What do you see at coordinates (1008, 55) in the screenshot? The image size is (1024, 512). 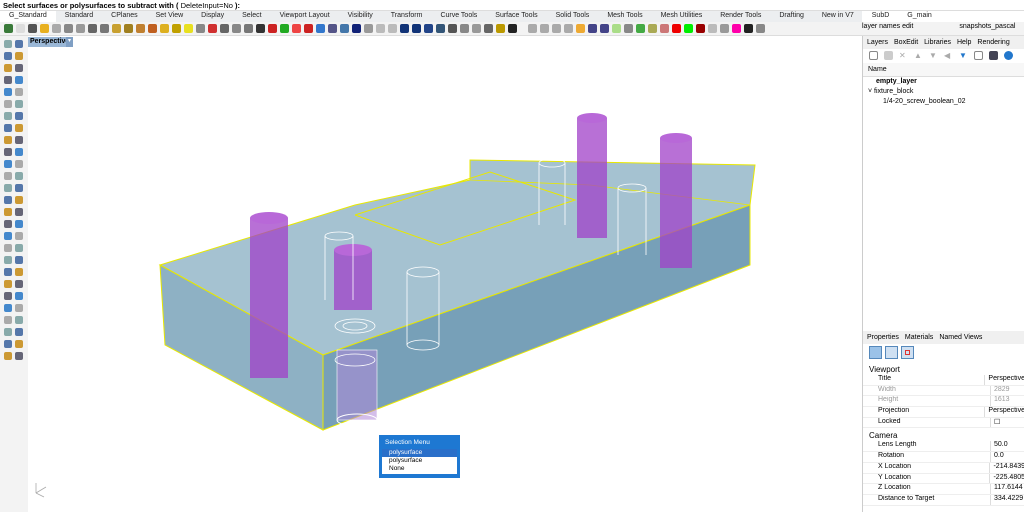 I see `help-icon` at bounding box center [1008, 55].